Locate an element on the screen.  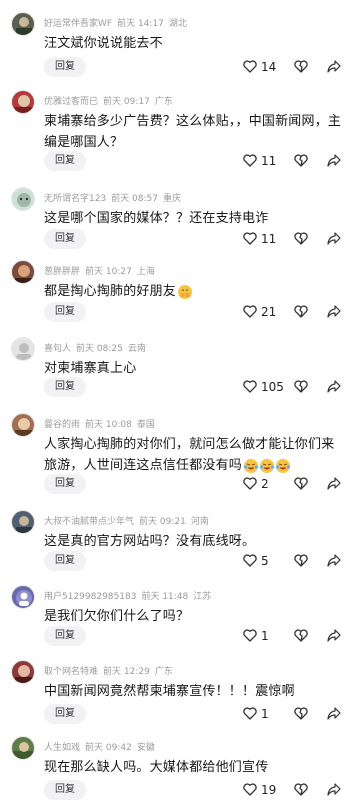
location: 广东 is located at coordinates (163, 672).